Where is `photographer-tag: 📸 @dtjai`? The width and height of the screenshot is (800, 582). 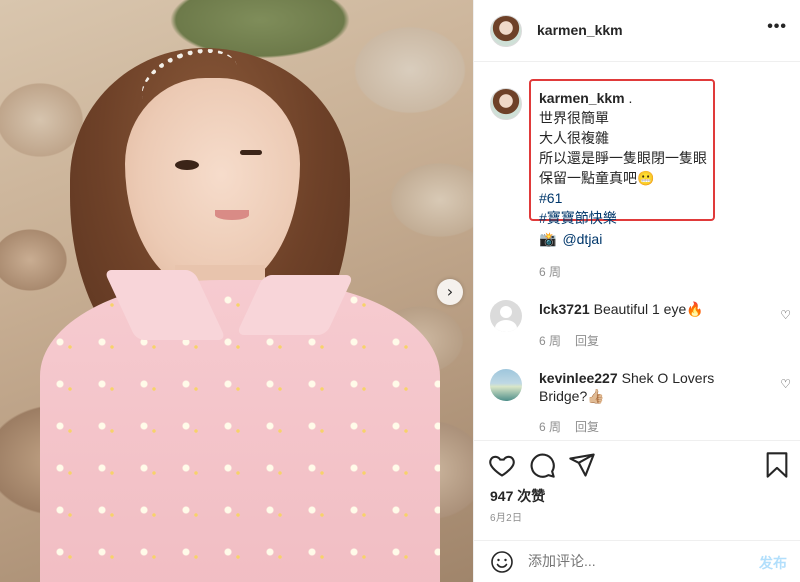
photographer-tag: 📸 @dtjai is located at coordinates (570, 239).